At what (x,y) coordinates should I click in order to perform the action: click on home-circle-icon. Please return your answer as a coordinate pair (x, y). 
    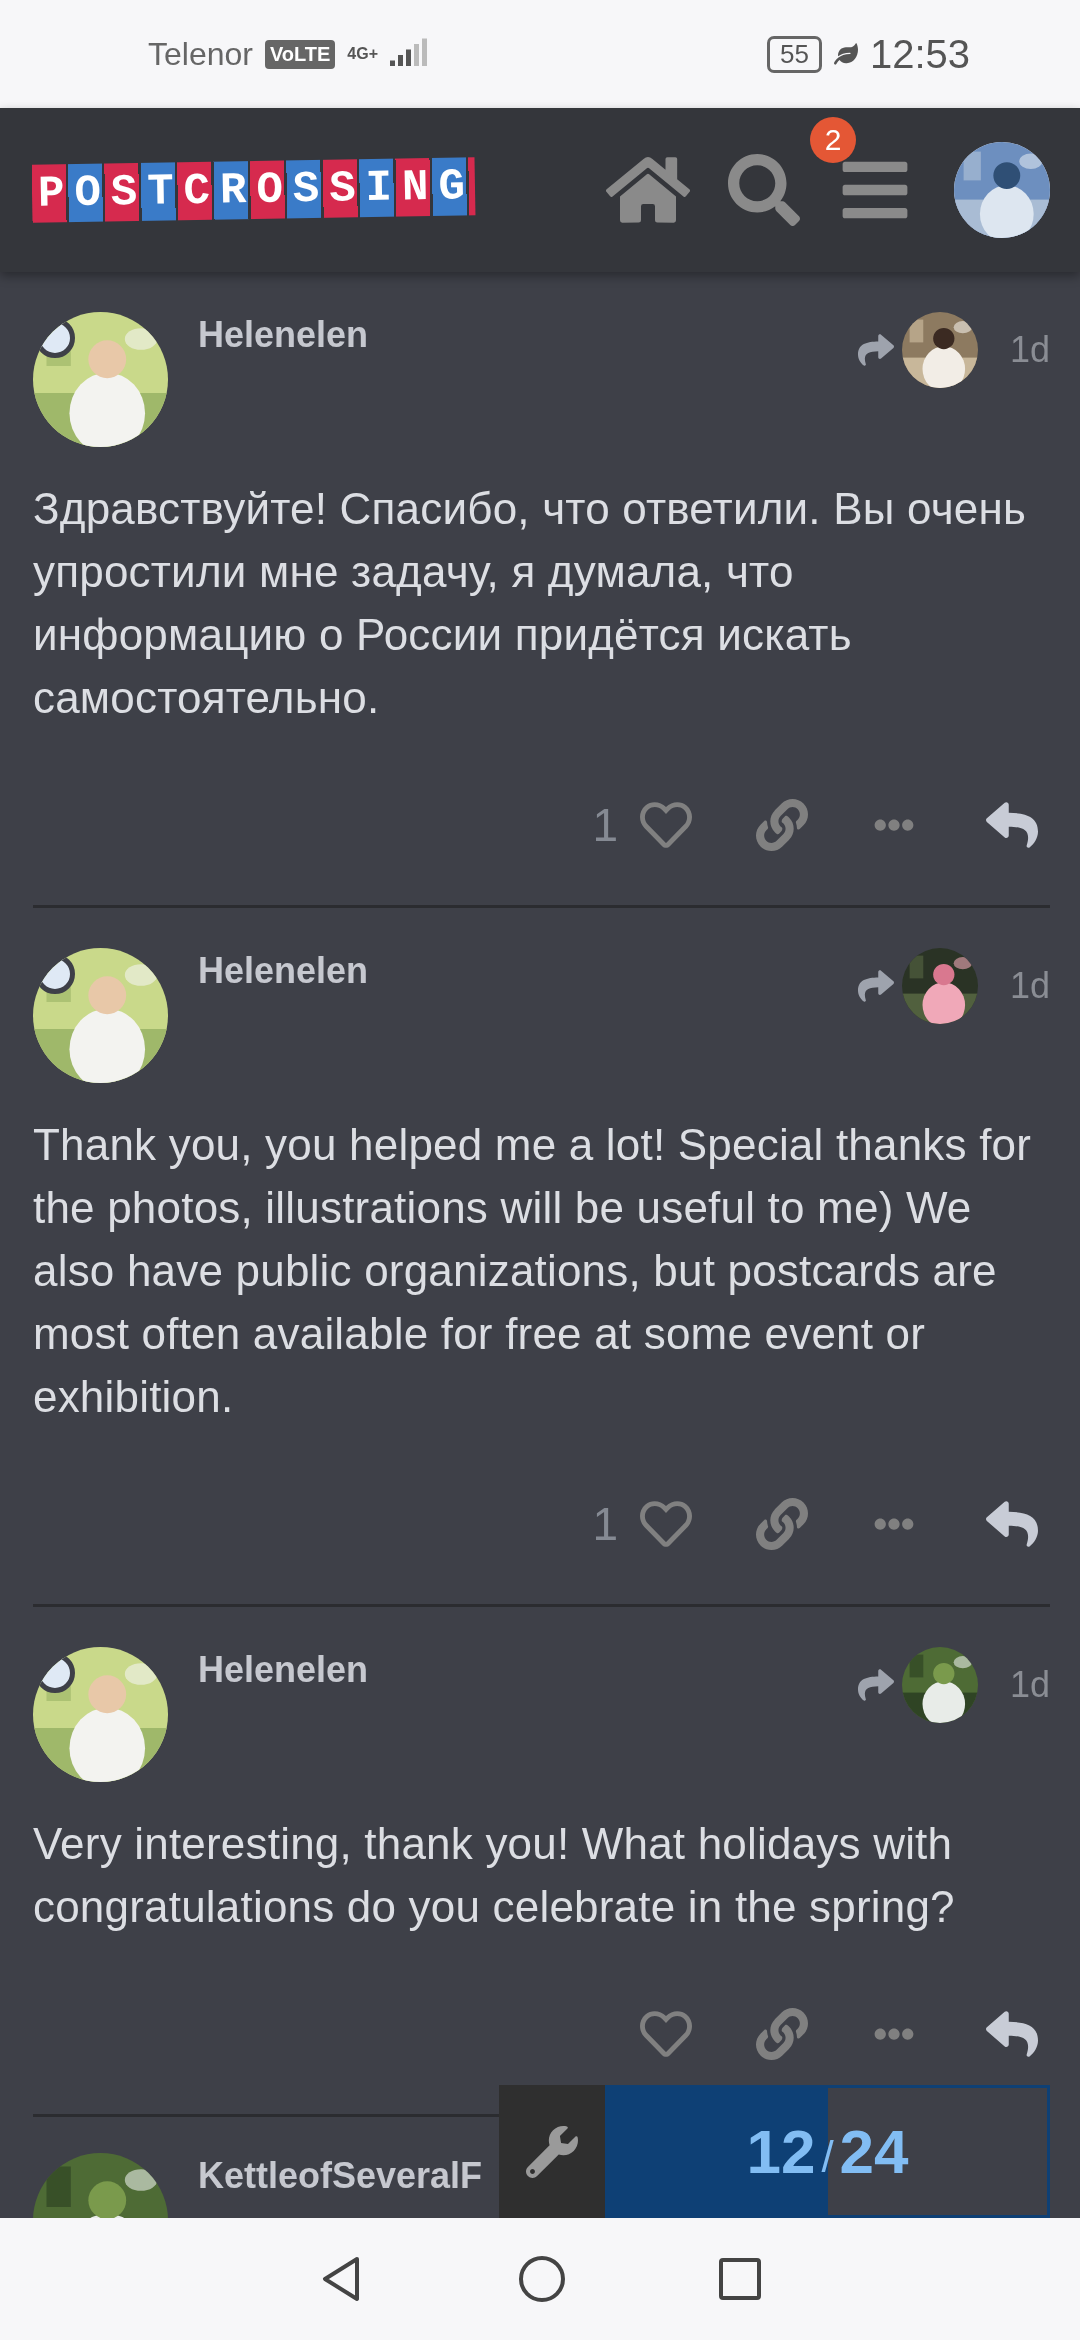
    Looking at the image, I should click on (542, 2279).